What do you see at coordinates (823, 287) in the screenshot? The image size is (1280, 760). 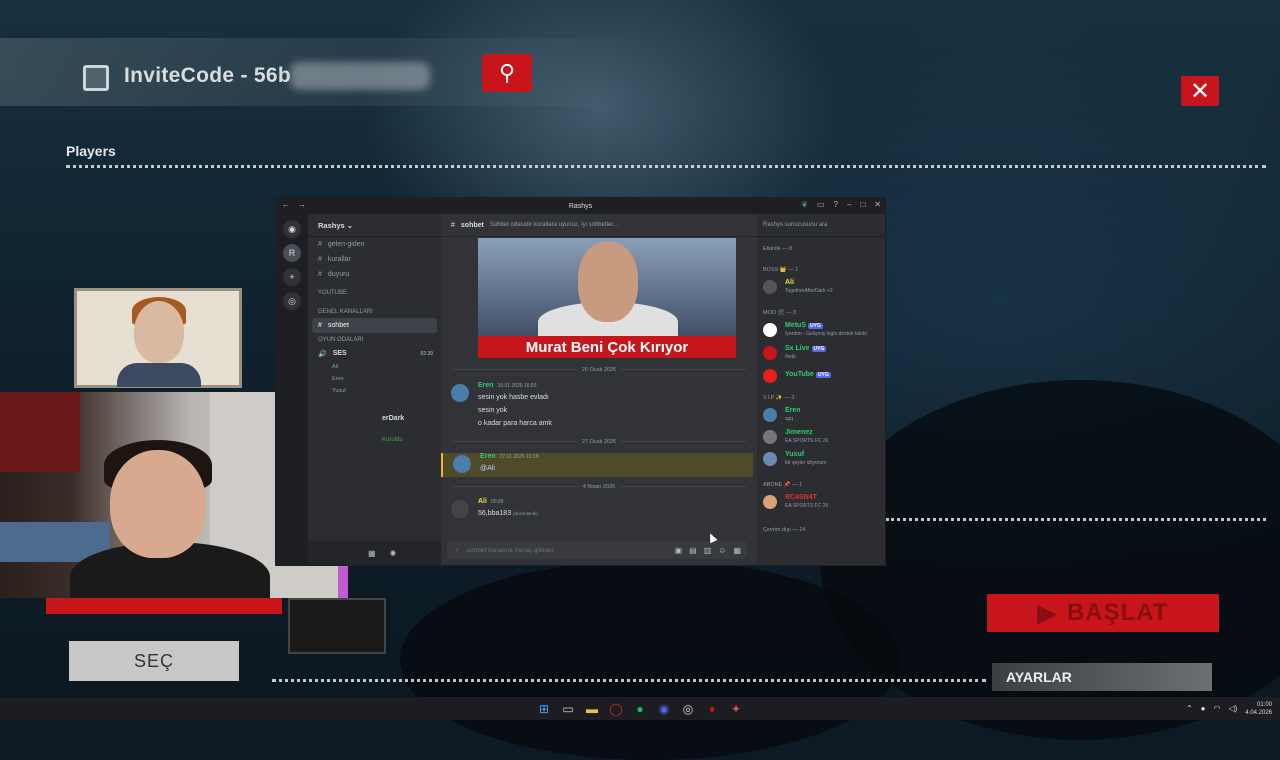 I see `member-item: Ali TogetherAfterDark +2` at bounding box center [823, 287].